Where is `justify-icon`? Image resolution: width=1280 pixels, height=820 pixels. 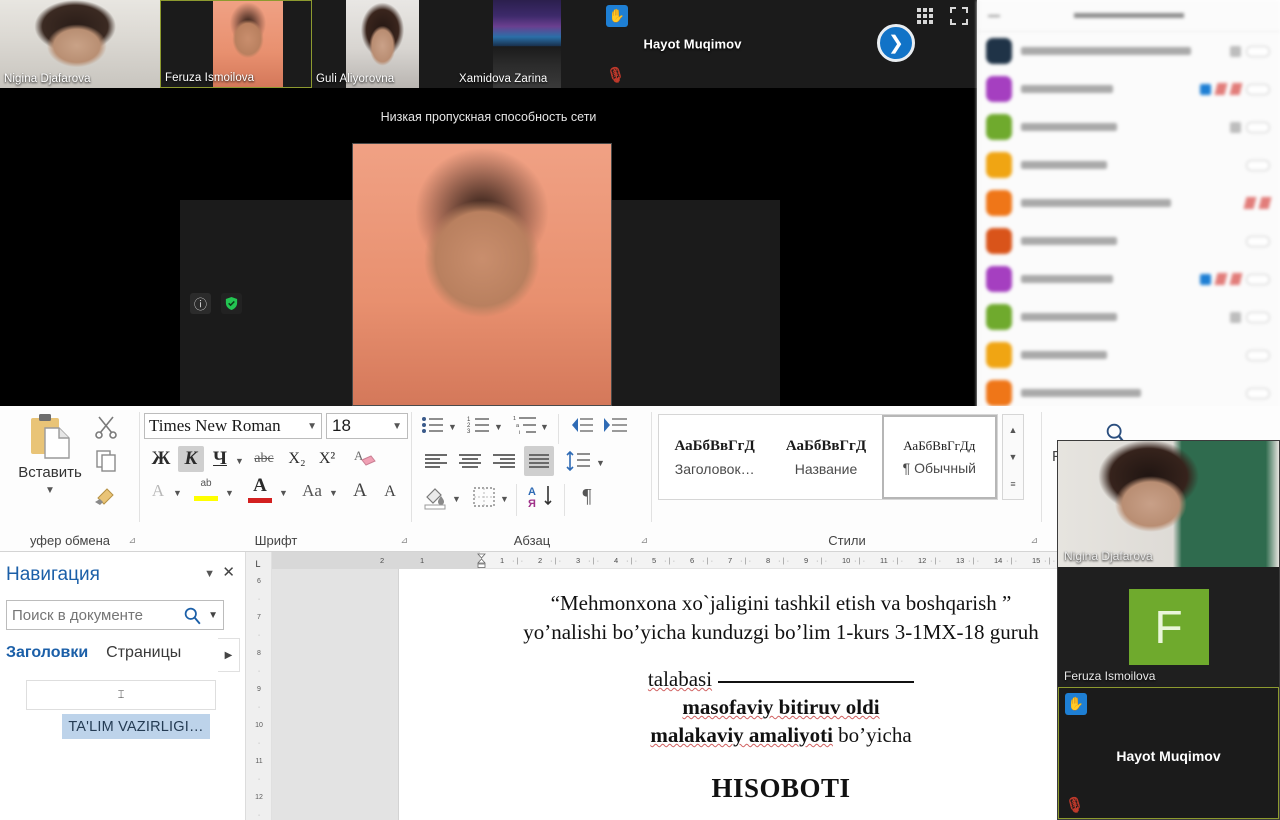 justify-icon is located at coordinates (539, 461).